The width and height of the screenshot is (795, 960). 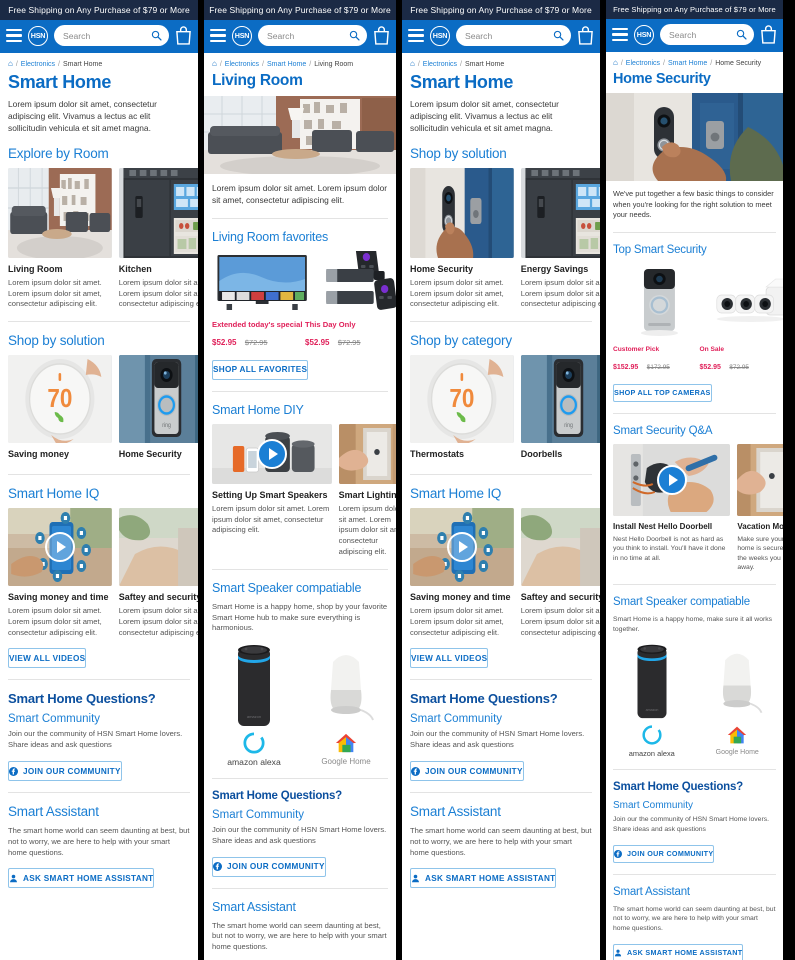 What do you see at coordinates (747, 300) in the screenshot?
I see `product-camera-kit` at bounding box center [747, 300].